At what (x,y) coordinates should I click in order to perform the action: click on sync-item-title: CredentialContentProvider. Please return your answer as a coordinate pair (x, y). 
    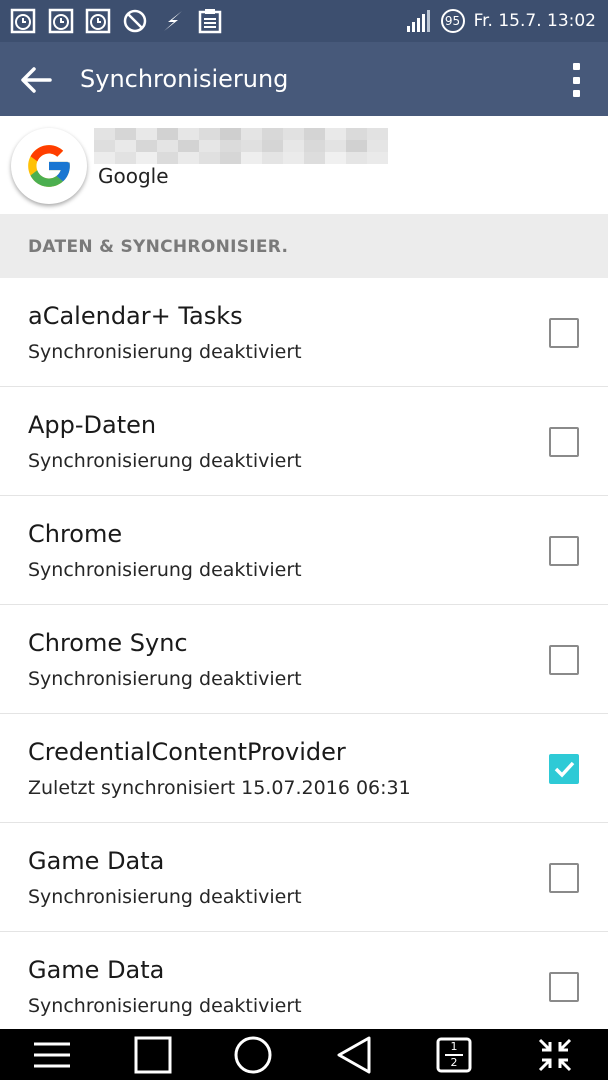
    Looking at the image, I should click on (187, 752).